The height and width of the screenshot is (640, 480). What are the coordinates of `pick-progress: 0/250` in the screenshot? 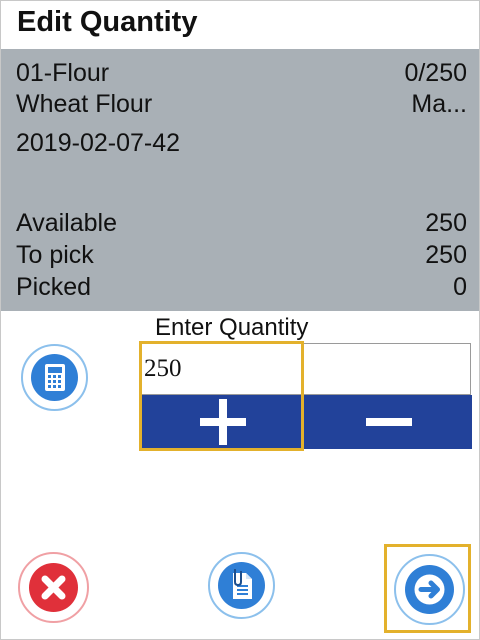 It's located at (435, 73).